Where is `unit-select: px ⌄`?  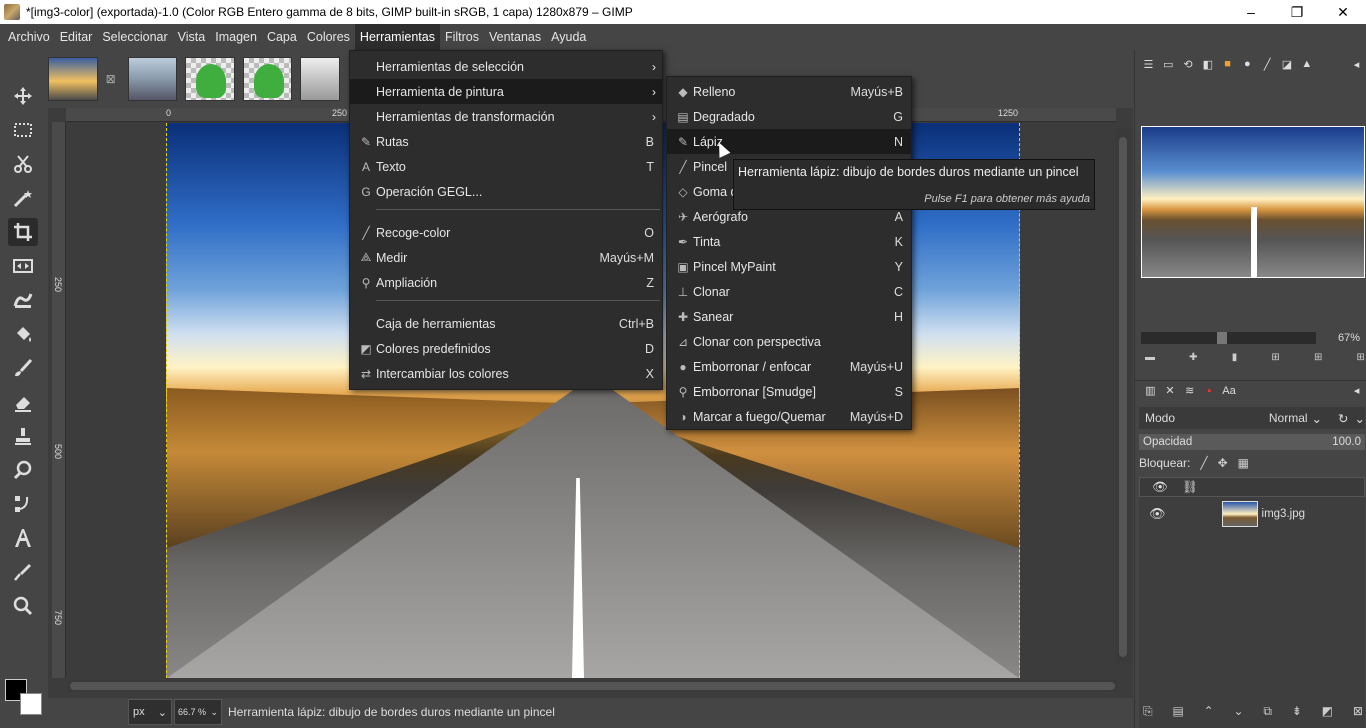 unit-select: px ⌄ is located at coordinates (150, 712).